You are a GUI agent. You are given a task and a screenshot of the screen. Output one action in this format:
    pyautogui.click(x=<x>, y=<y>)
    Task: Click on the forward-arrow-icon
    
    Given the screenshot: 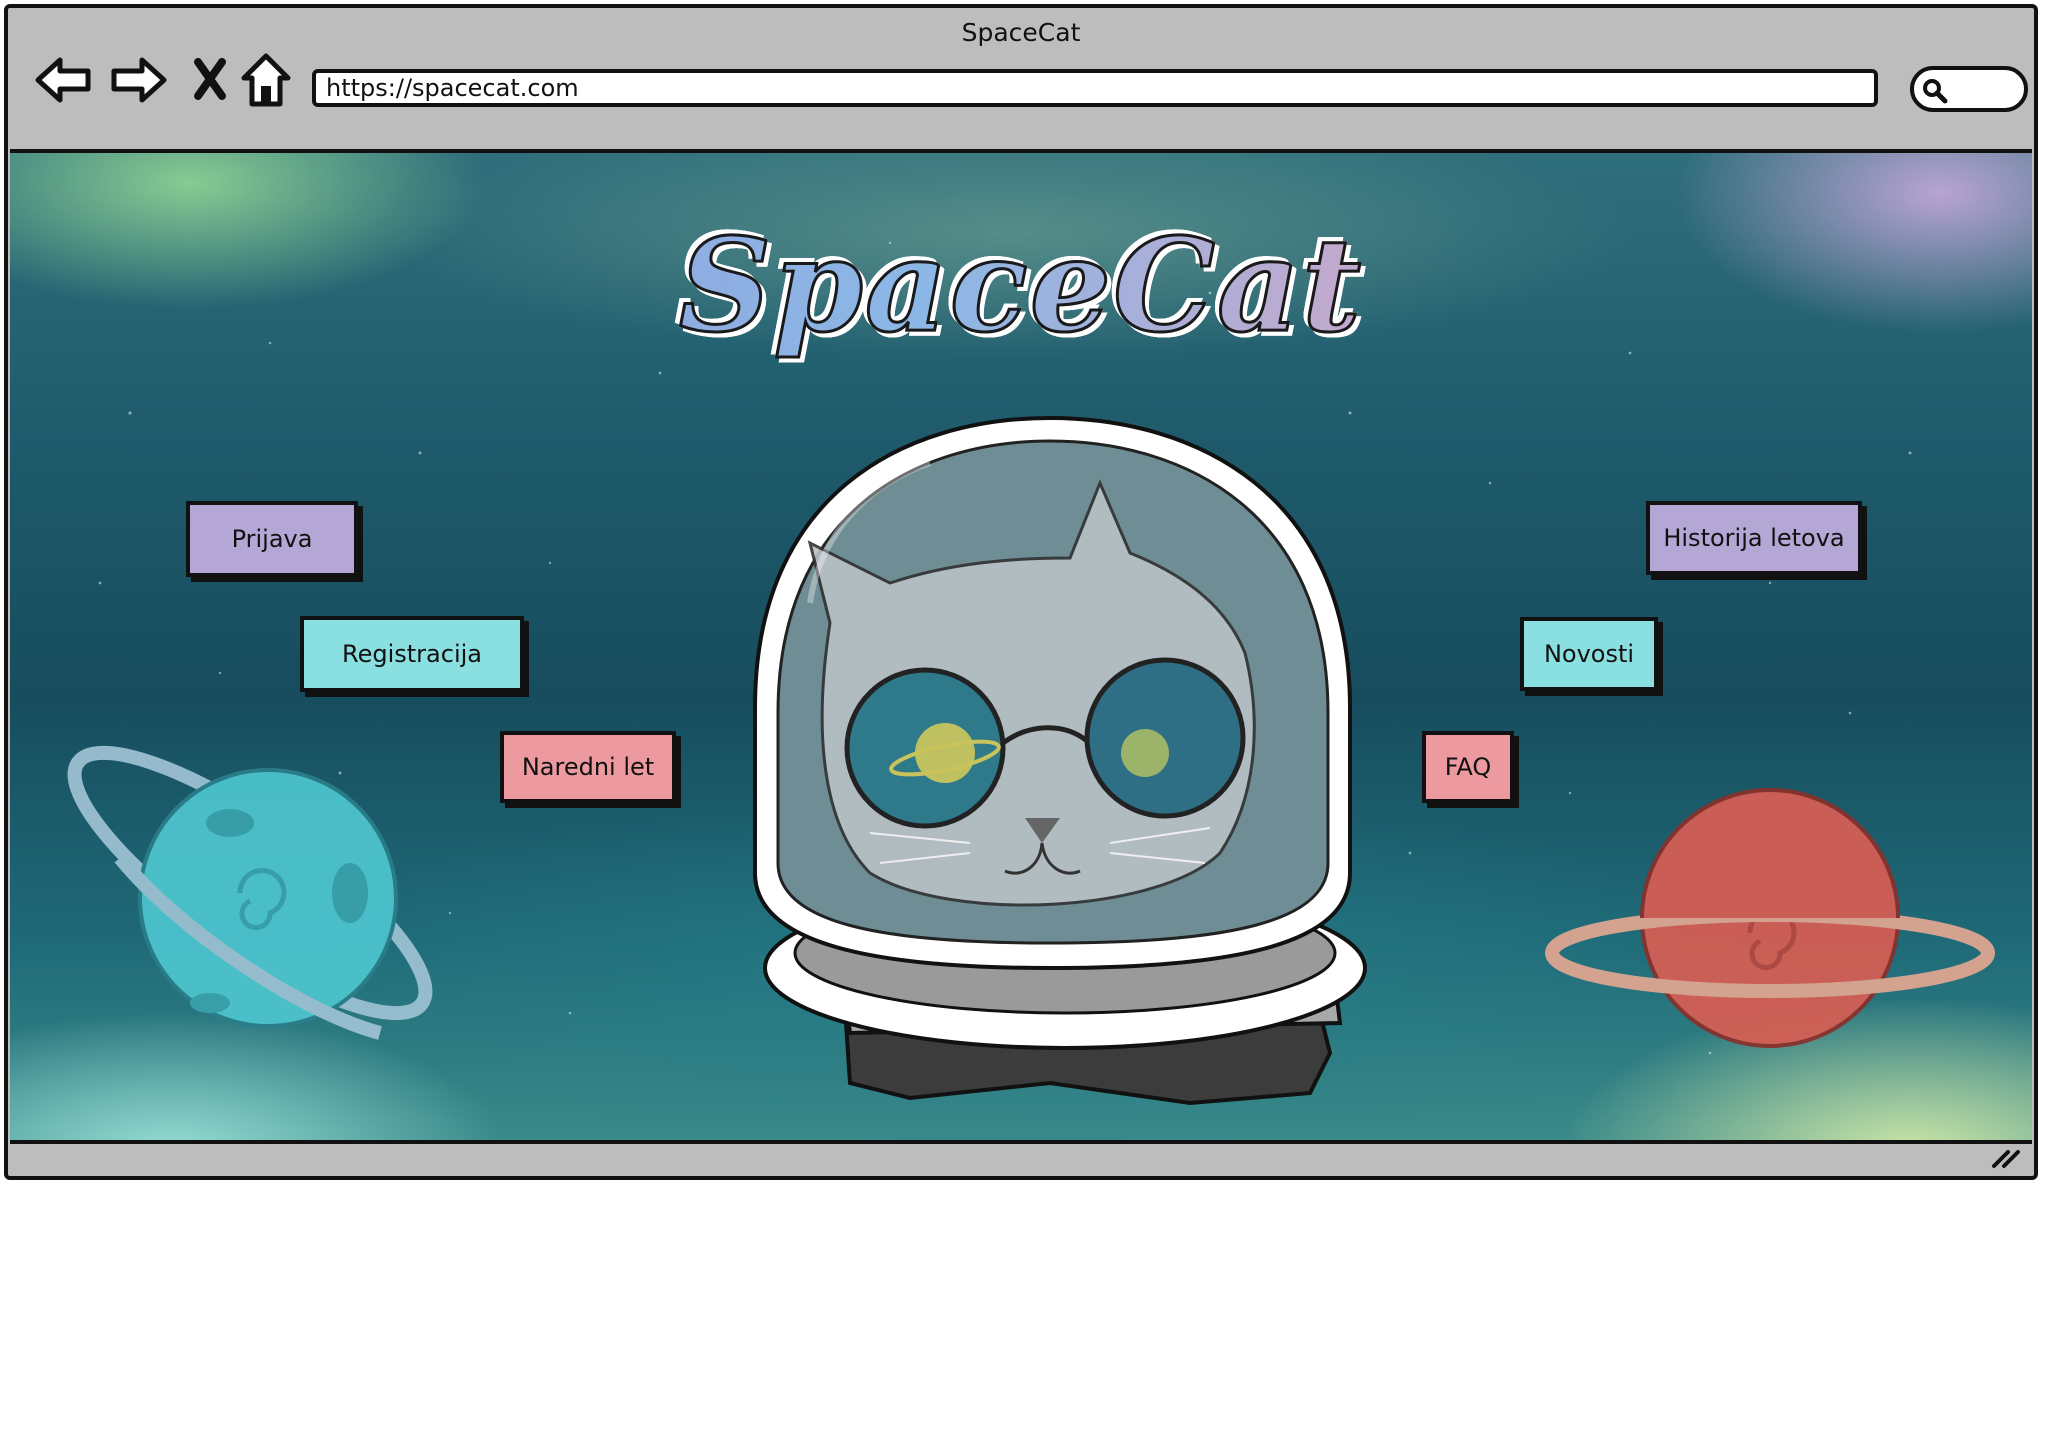 What is the action you would take?
    pyautogui.click(x=138, y=80)
    